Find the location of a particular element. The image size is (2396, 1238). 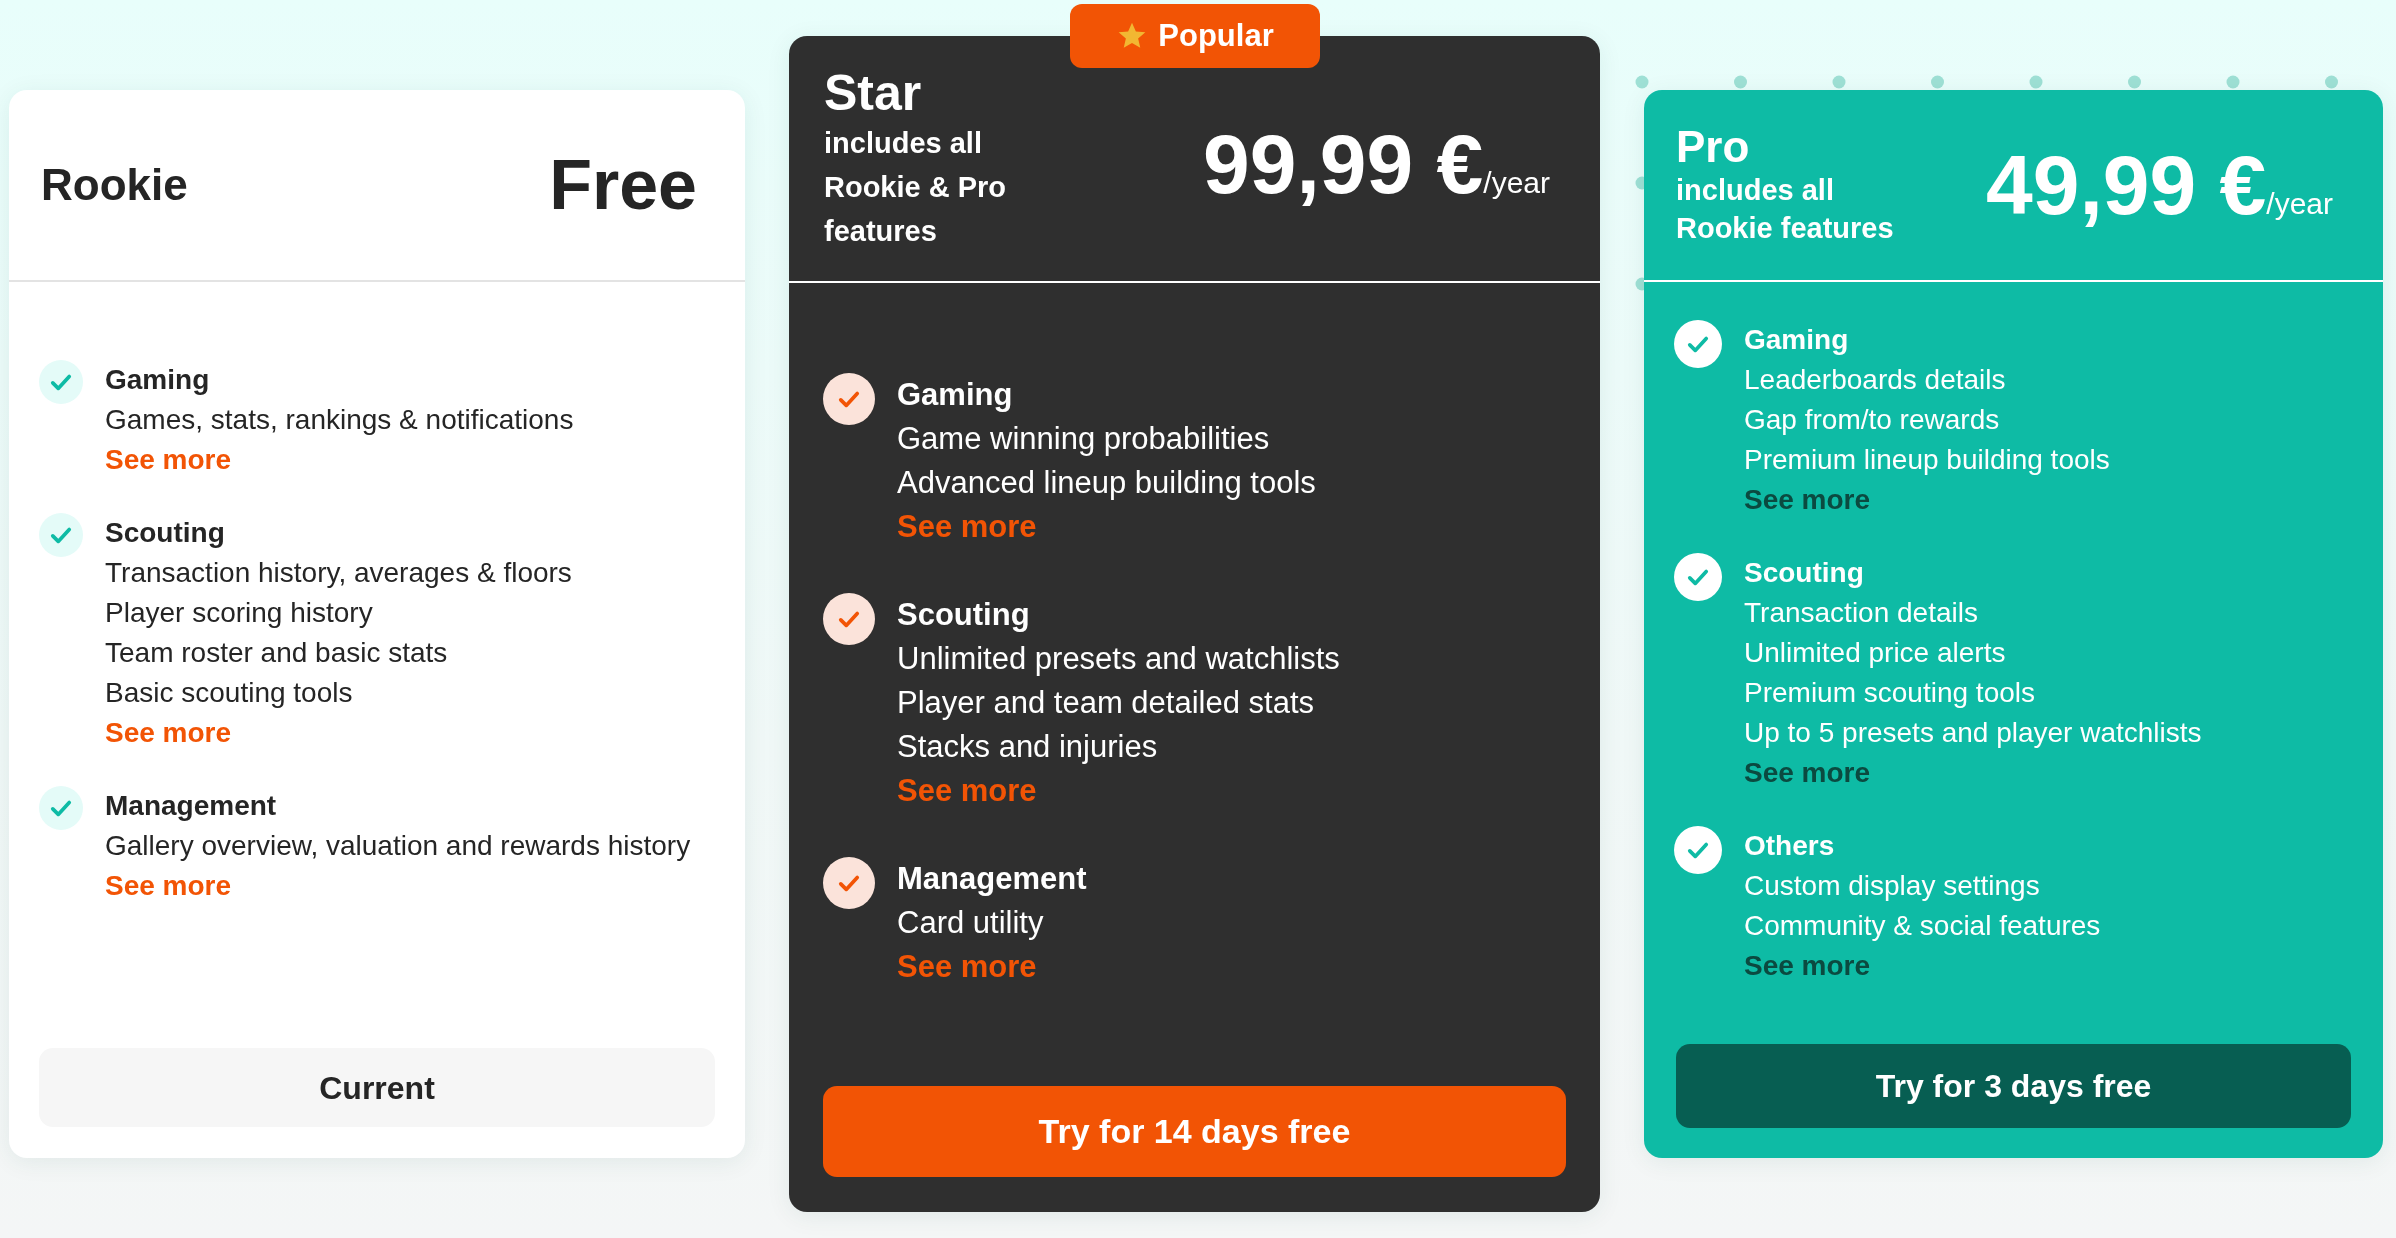

feature-item: Custom display settings is located at coordinates (1892, 886).